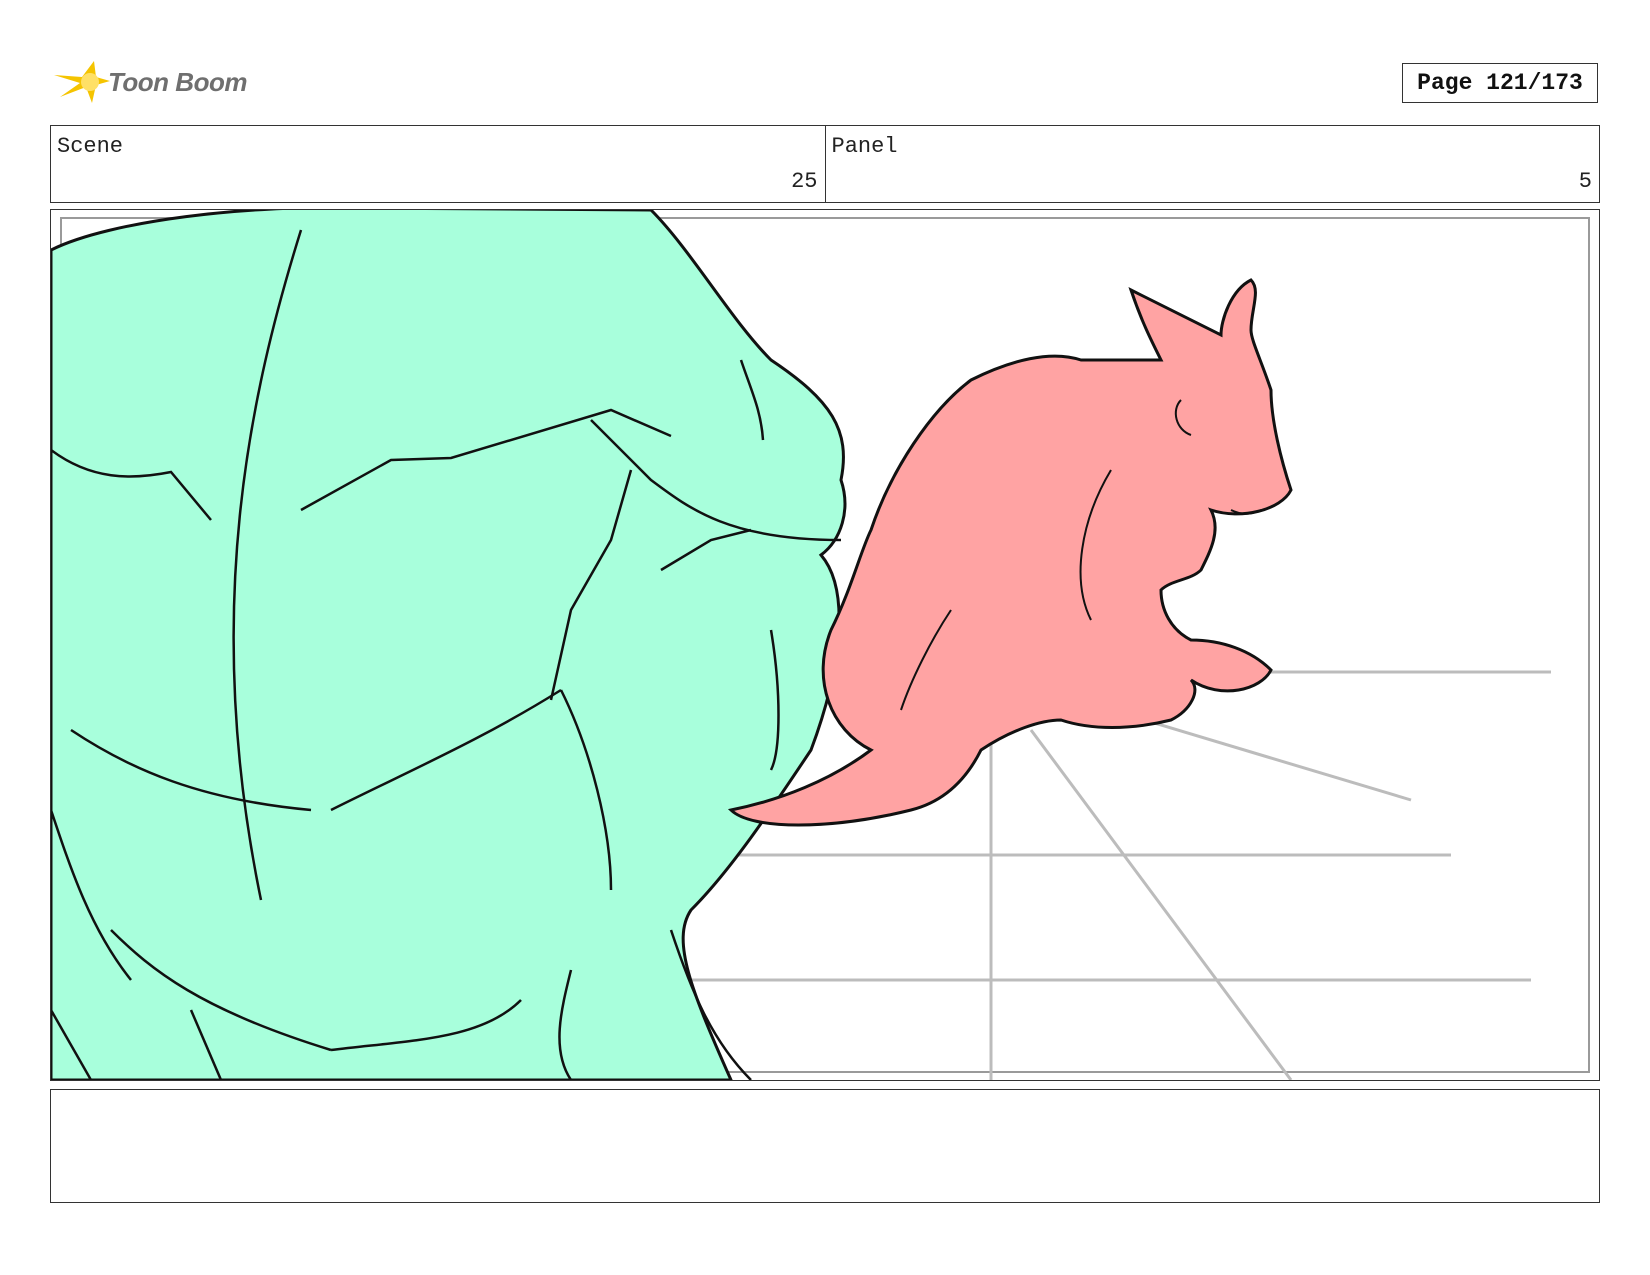 The width and height of the screenshot is (1650, 1275). Describe the element at coordinates (825, 1146) in the screenshot. I see `notes-box` at that location.